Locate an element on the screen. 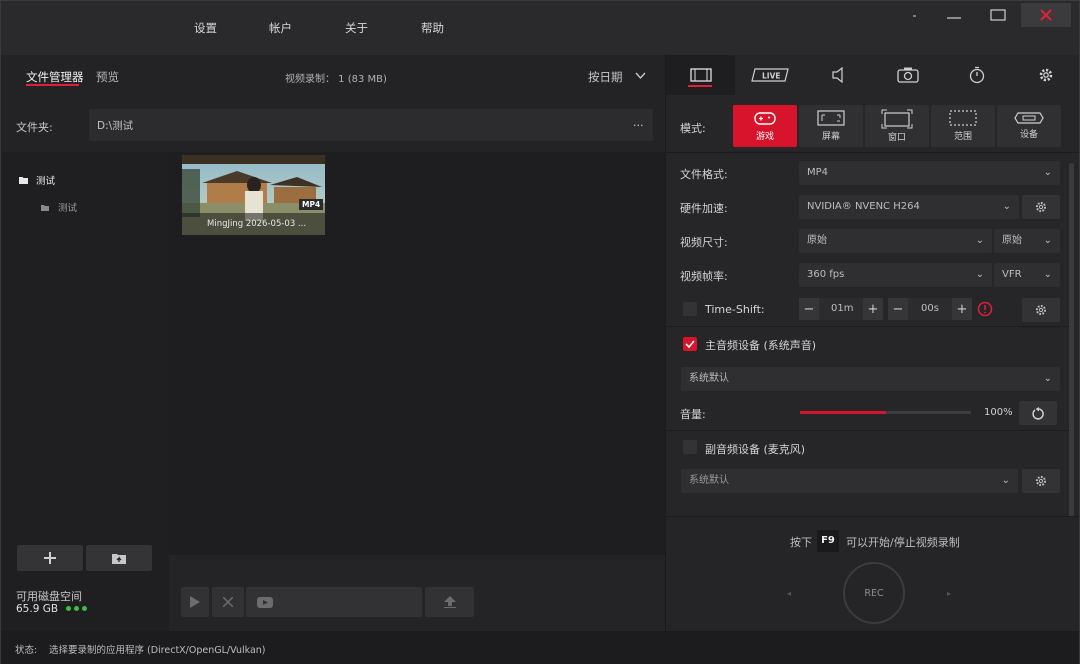 Image resolution: width=1080 pixels, height=664 pixels. film-icon is located at coordinates (700, 75).